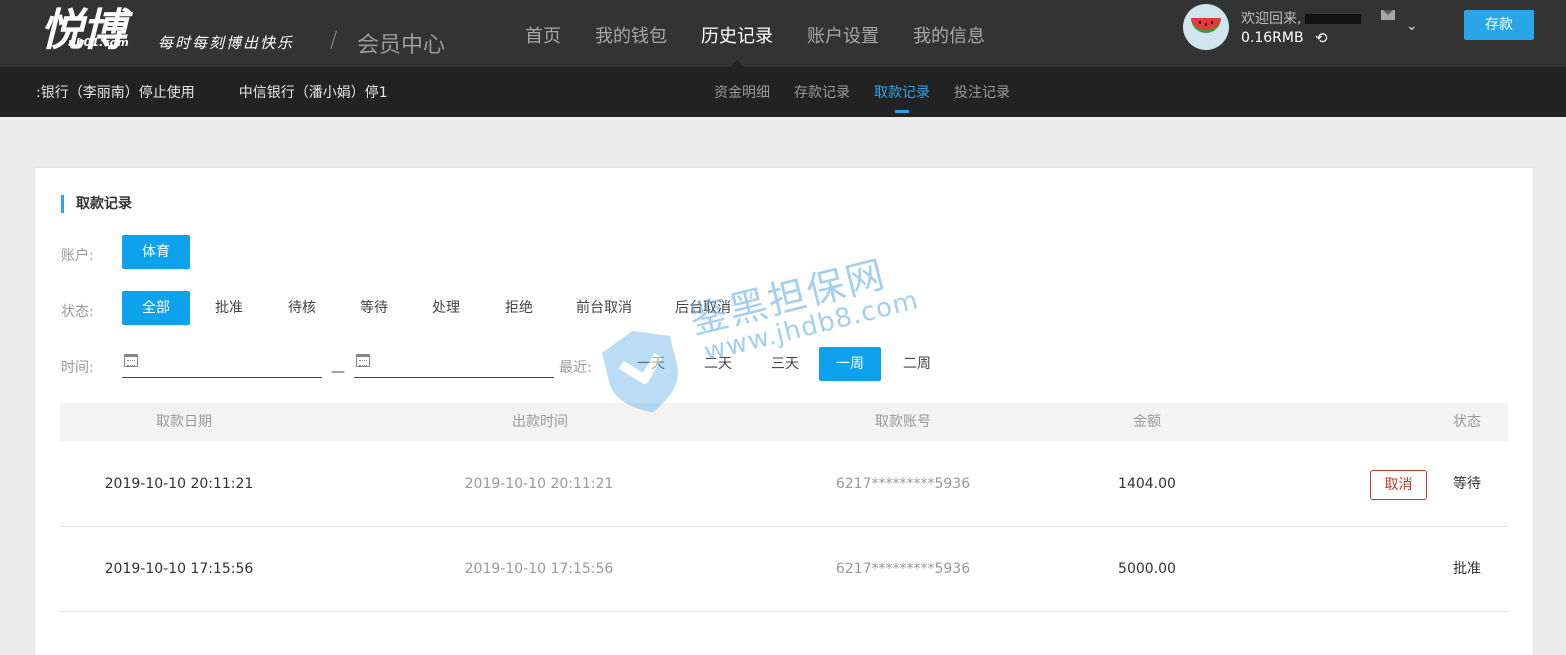 This screenshot has width=1566, height=655. What do you see at coordinates (156, 308) in the screenshot?
I see `status-option-all: 全部` at bounding box center [156, 308].